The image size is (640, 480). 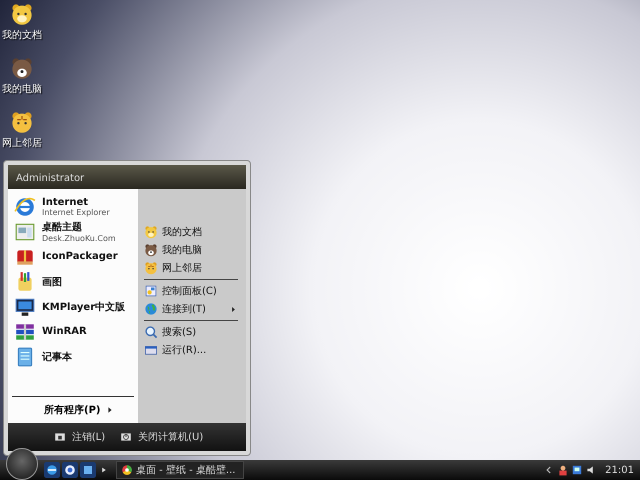 I want to click on clock: 21:01, so click(x=619, y=470).